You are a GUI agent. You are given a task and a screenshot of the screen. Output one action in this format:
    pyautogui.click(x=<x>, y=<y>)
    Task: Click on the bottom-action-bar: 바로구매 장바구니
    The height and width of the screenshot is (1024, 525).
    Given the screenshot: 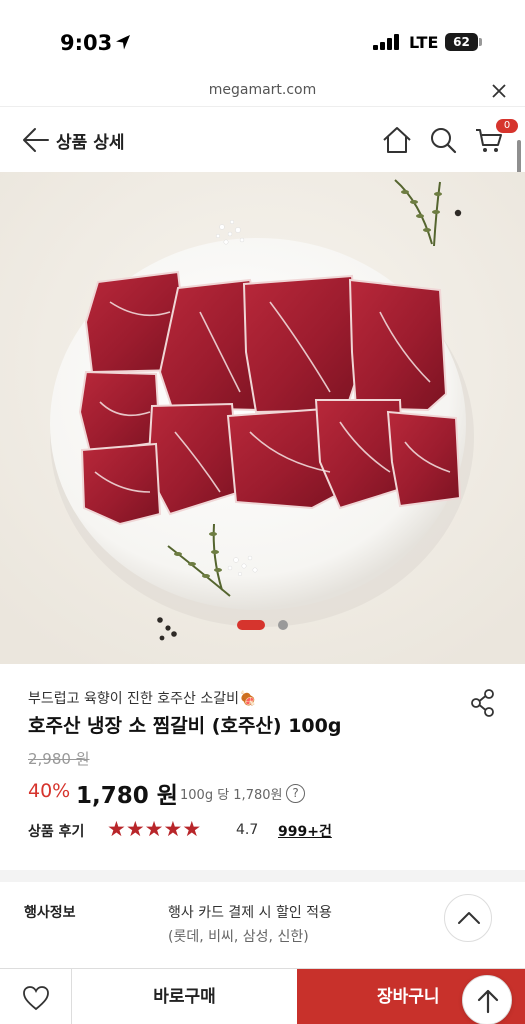 What is the action you would take?
    pyautogui.click(x=262, y=996)
    